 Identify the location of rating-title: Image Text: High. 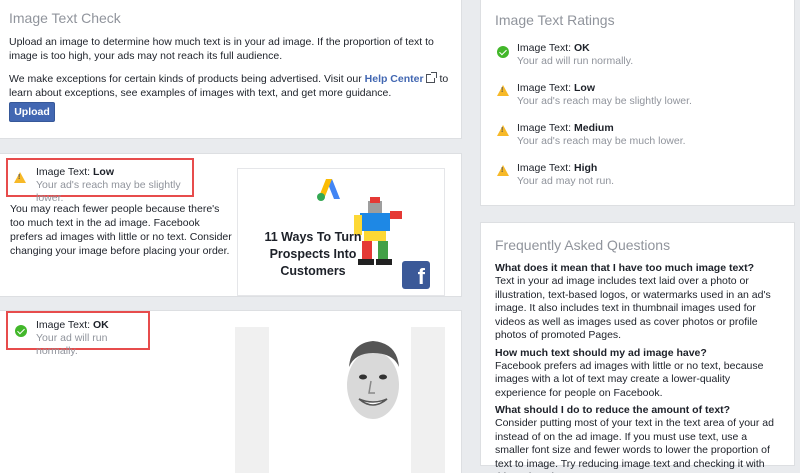
(648, 168).